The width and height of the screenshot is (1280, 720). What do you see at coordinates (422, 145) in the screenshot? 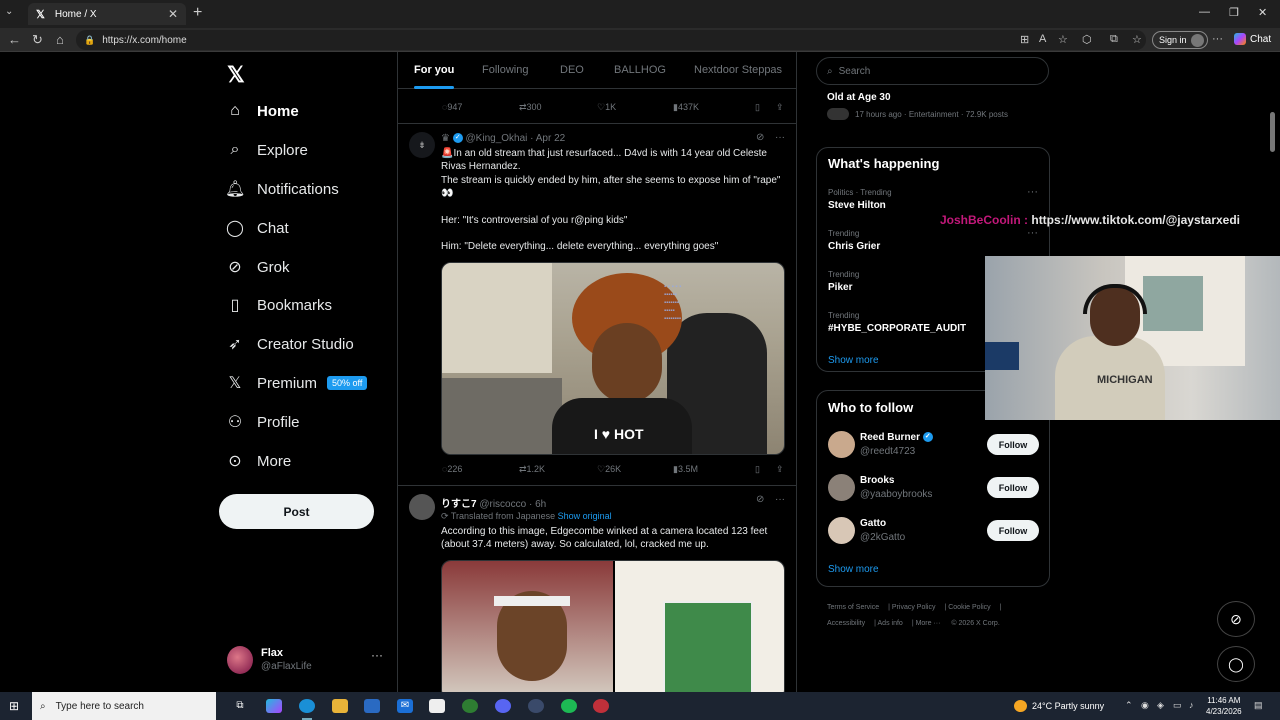
I see `avatar: ⇟` at bounding box center [422, 145].